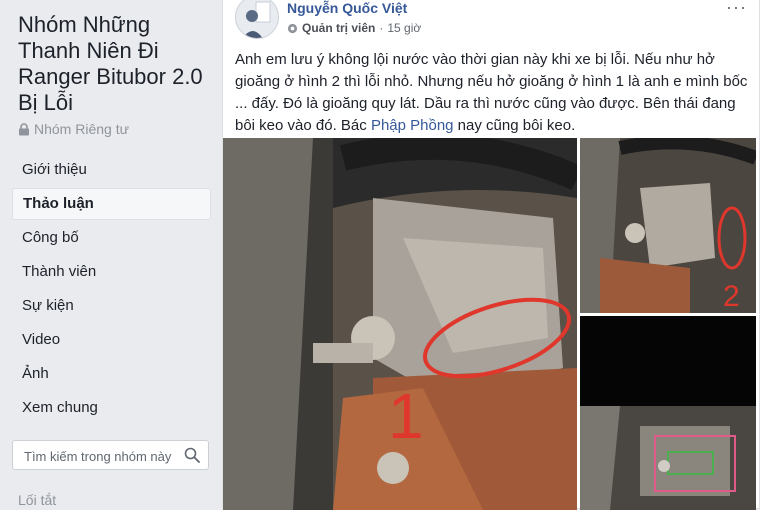 This screenshot has height=510, width=760. Describe the element at coordinates (111, 170) in the screenshot. I see `nav-item-about: Giới thiệu` at that location.